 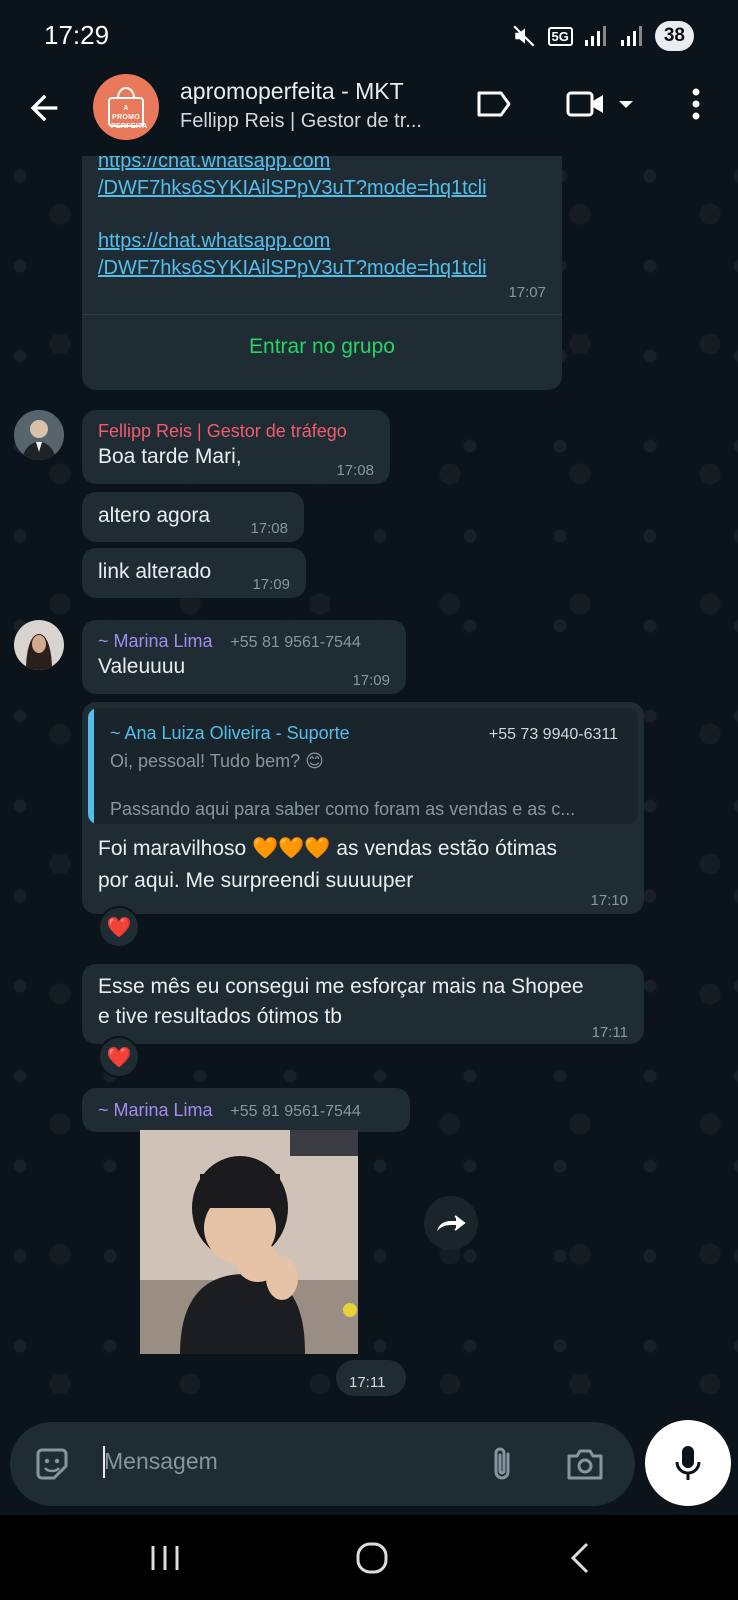 I want to click on nav-back-icon, so click(x=580, y=1558).